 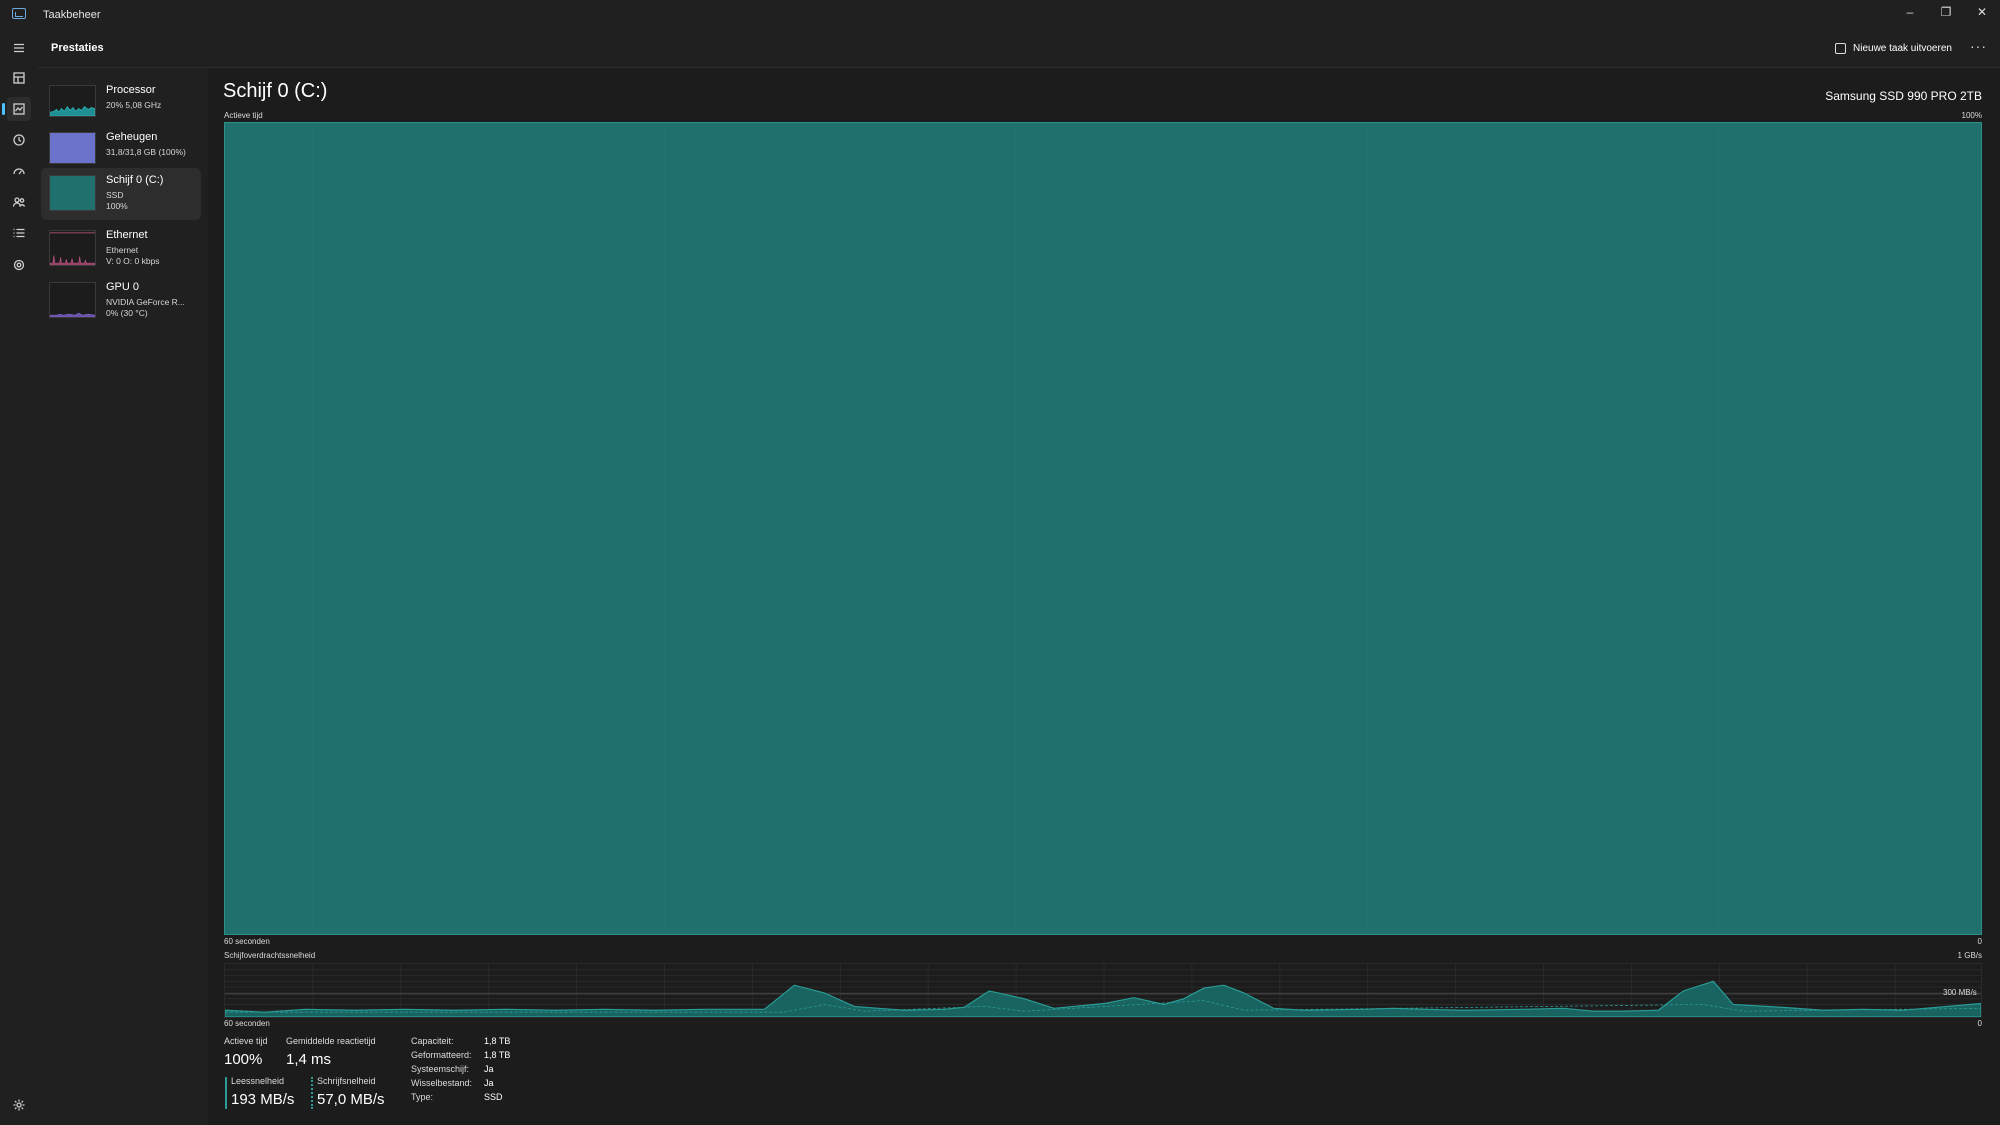 I want to click on response-time-value: 1,4 ms, so click(x=309, y=1059).